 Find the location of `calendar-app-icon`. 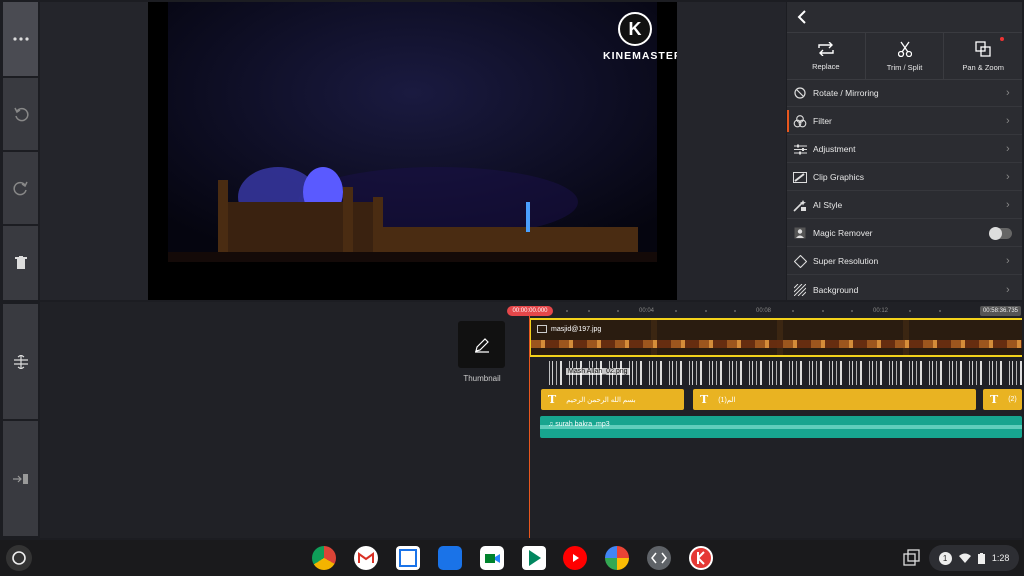

calendar-app-icon is located at coordinates (408, 558).